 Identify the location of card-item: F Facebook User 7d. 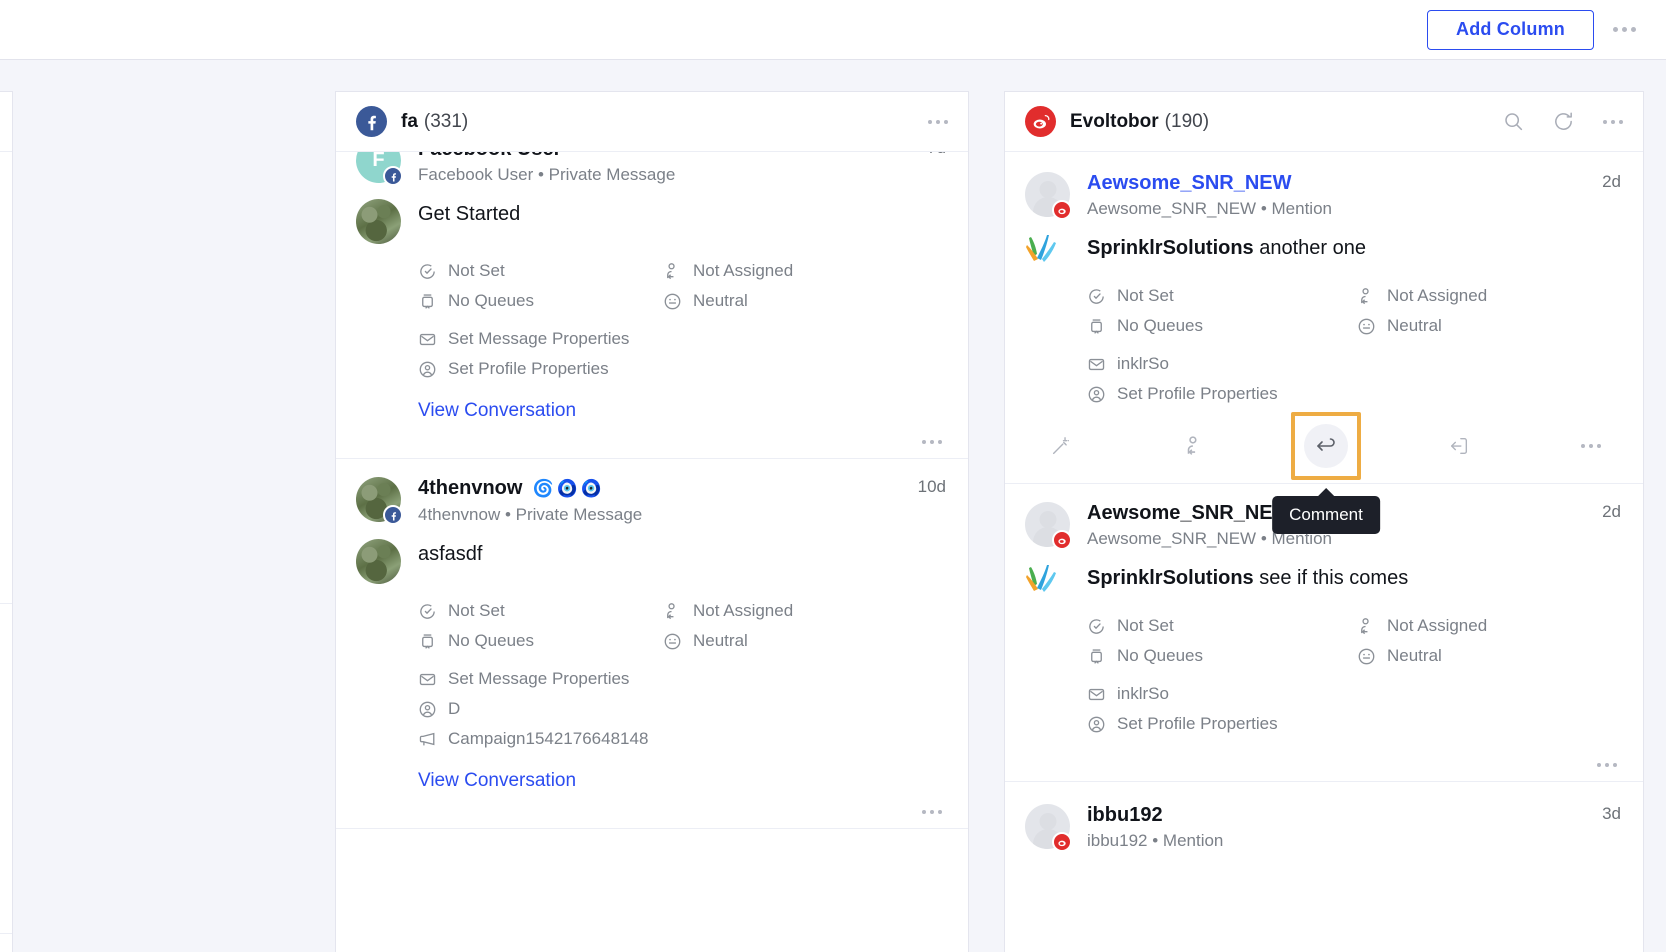
(652, 305).